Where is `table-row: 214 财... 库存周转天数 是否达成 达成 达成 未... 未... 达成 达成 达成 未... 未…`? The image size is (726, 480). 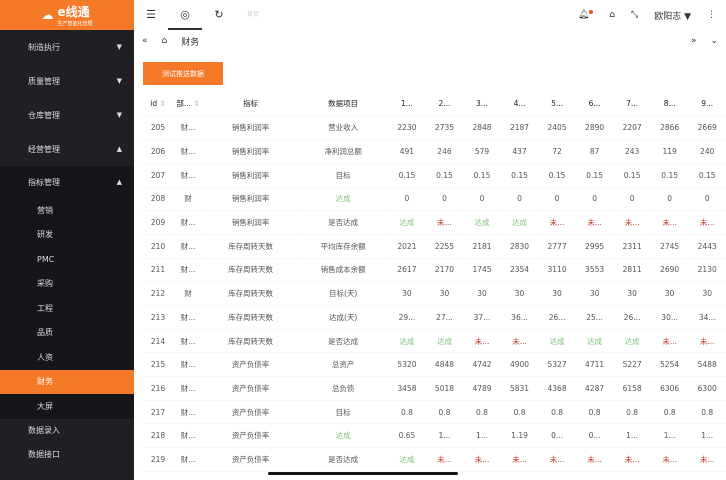
table-row: 214 财... 库存周转天数 是否达成 达成 达成 未... 未... 达成 达成 达成 未... 未… is located at coordinates (434, 341).